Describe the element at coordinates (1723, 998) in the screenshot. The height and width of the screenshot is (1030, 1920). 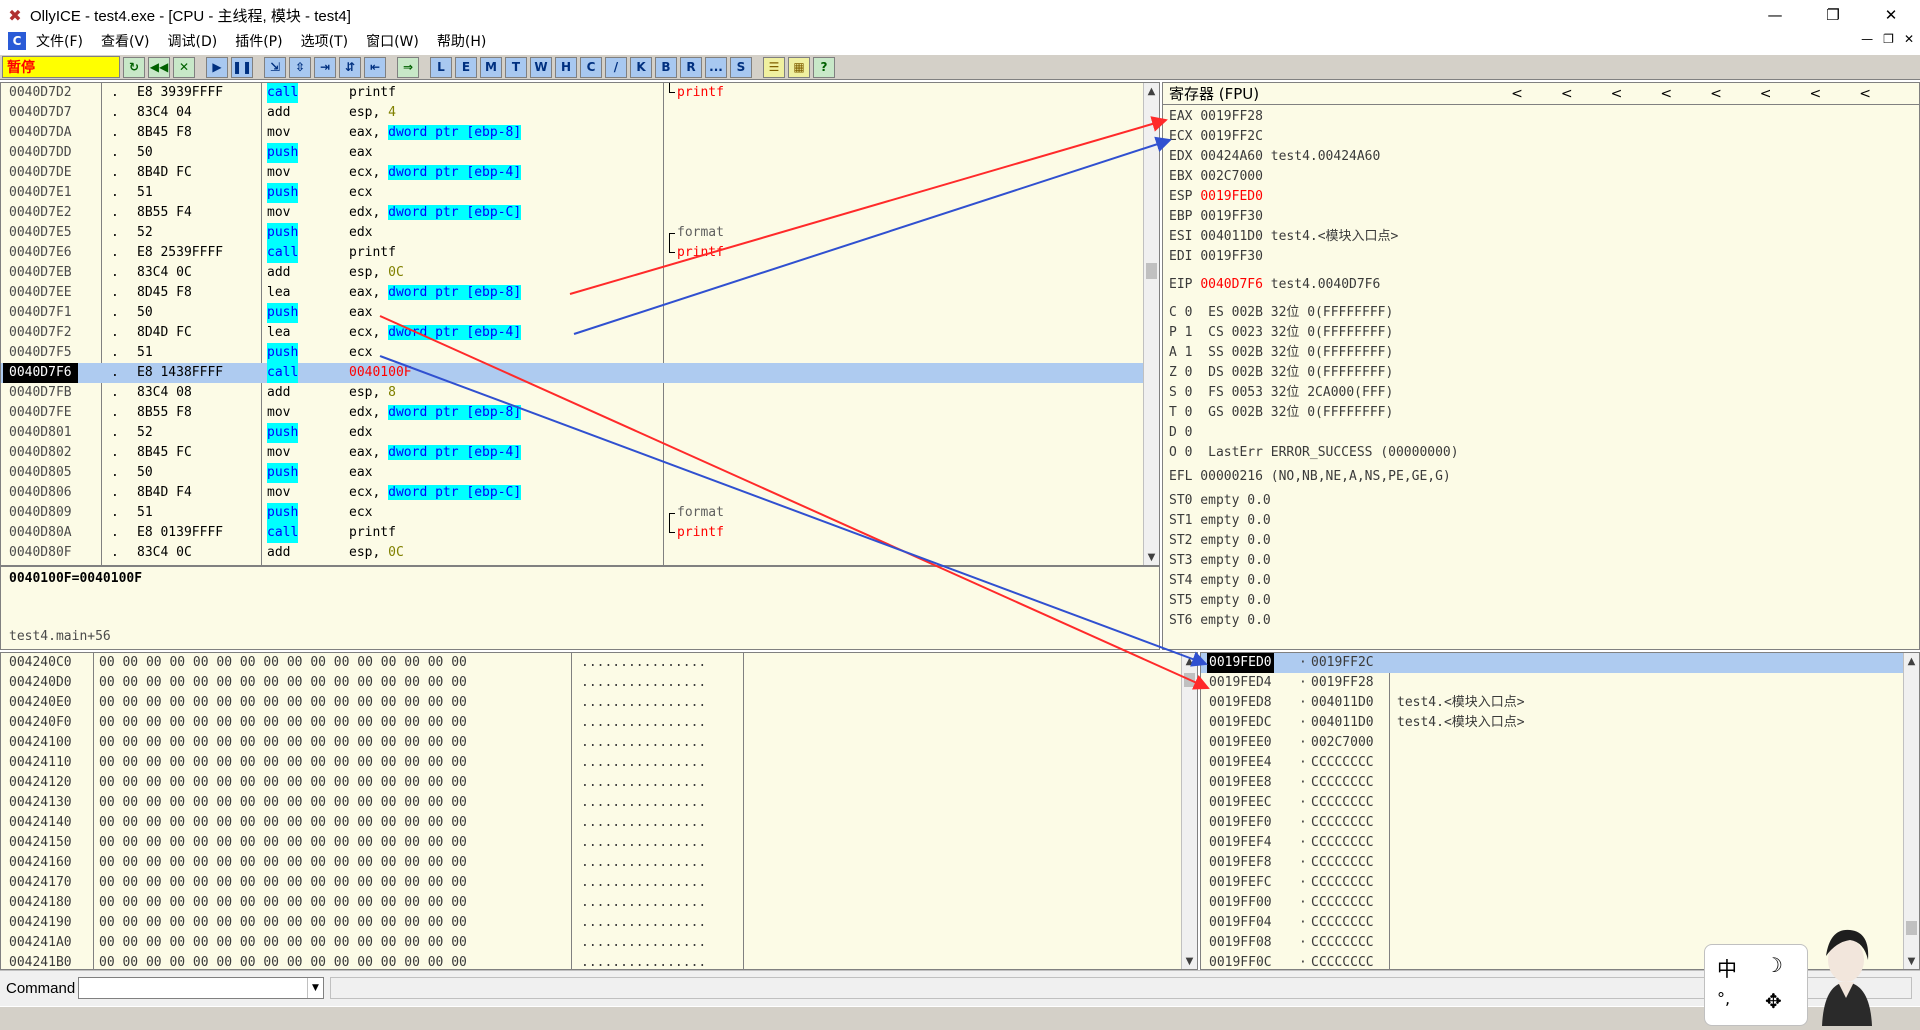
I see `ime-punctuation-icon: °,` at that location.